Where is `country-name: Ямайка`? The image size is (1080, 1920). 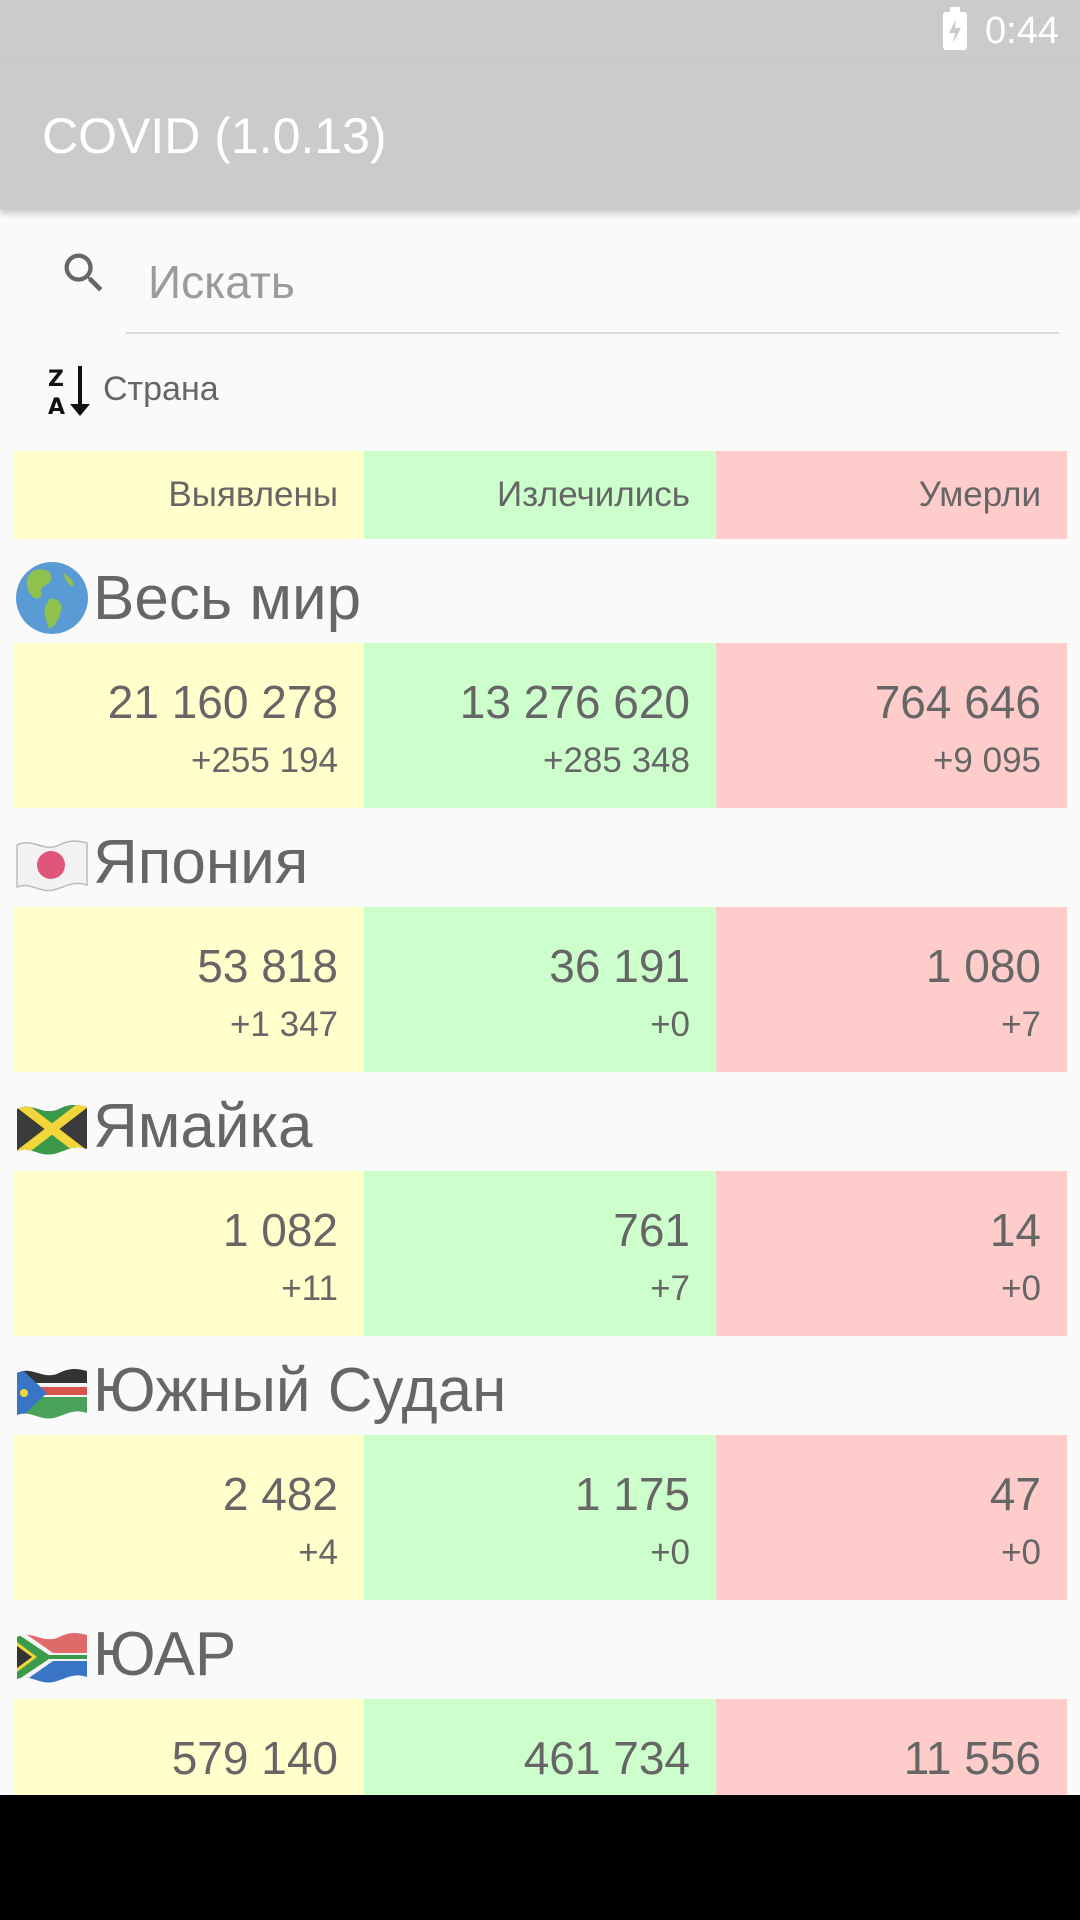 country-name: Ямайка is located at coordinates (203, 1126).